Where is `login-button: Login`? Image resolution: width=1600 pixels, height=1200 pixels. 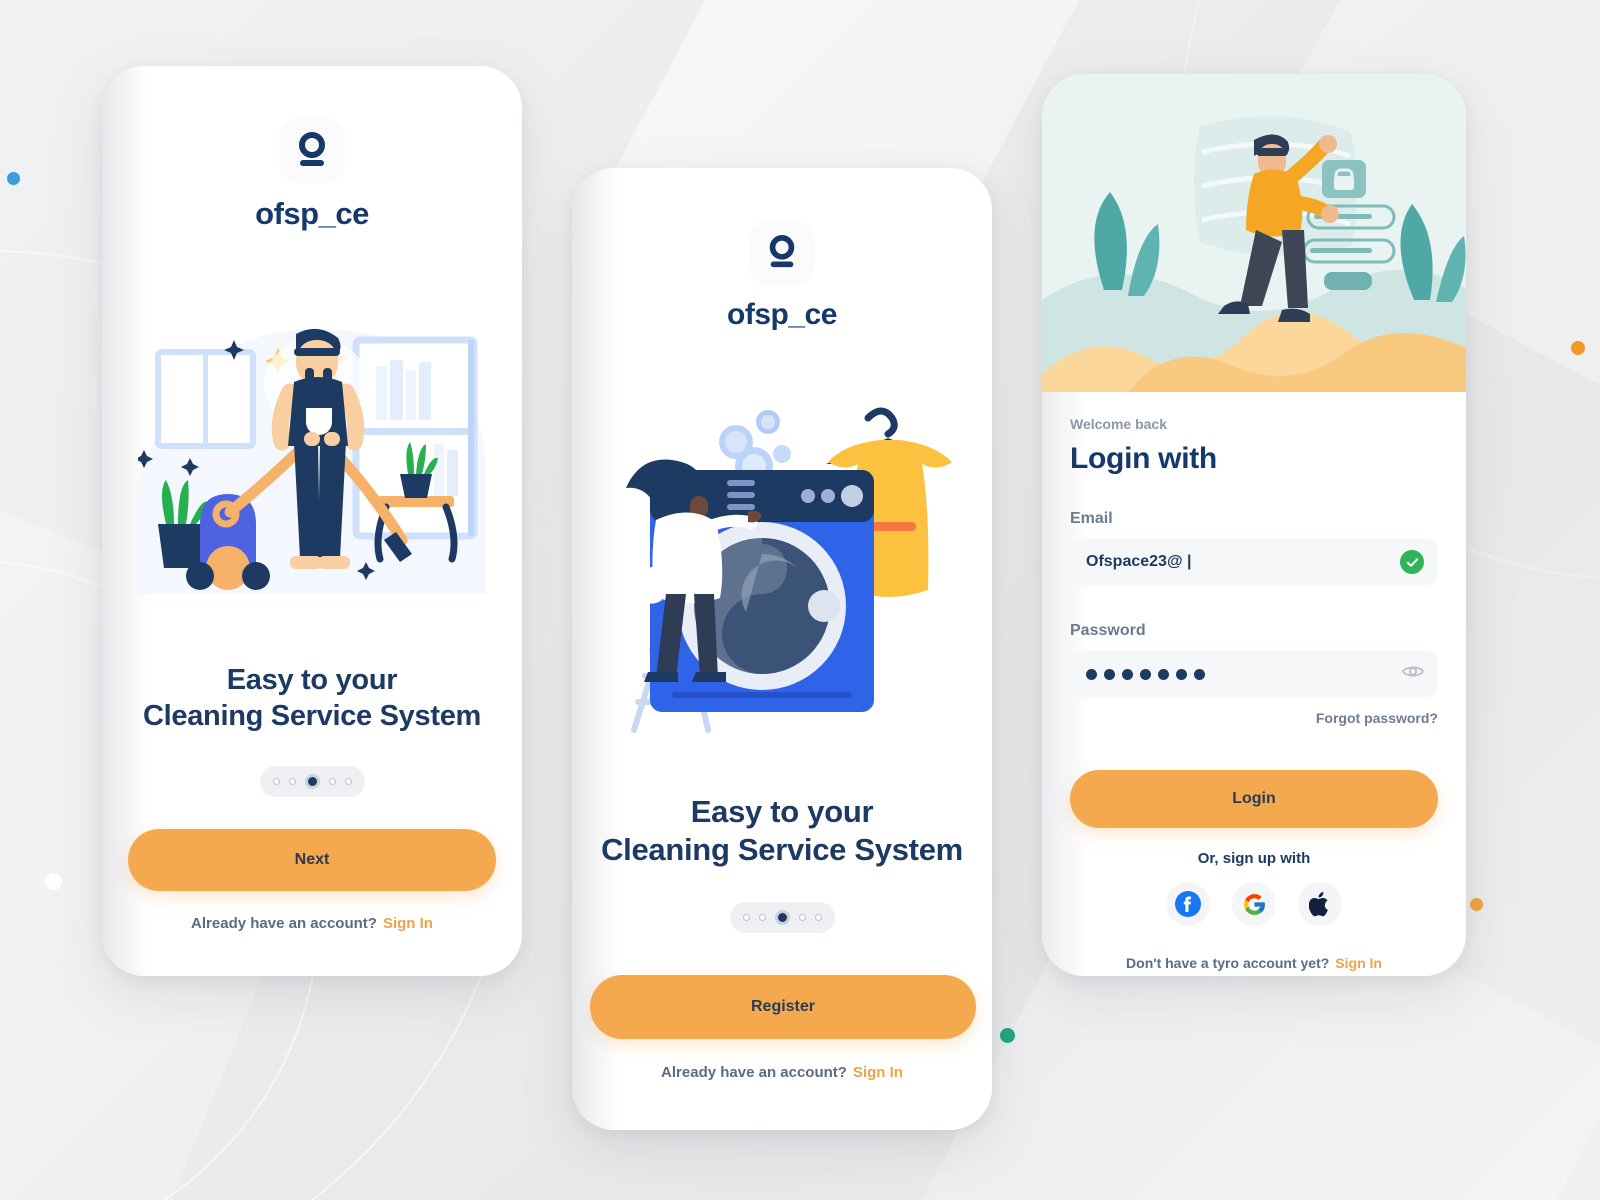
login-button: Login is located at coordinates (1254, 799).